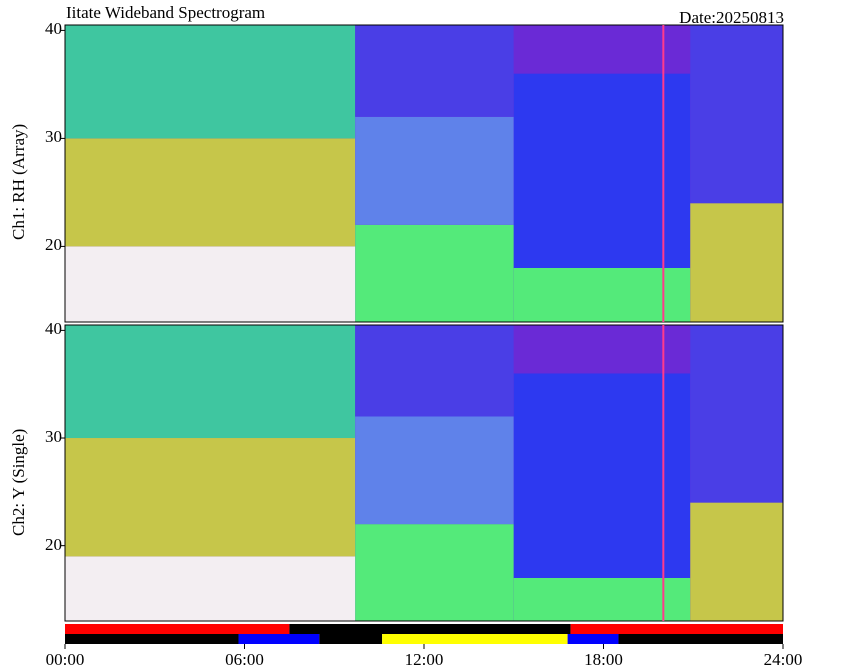 Image resolution: width=848 pixels, height=670 pixels. I want to click on x-tick-label: 00:00, so click(65, 659).